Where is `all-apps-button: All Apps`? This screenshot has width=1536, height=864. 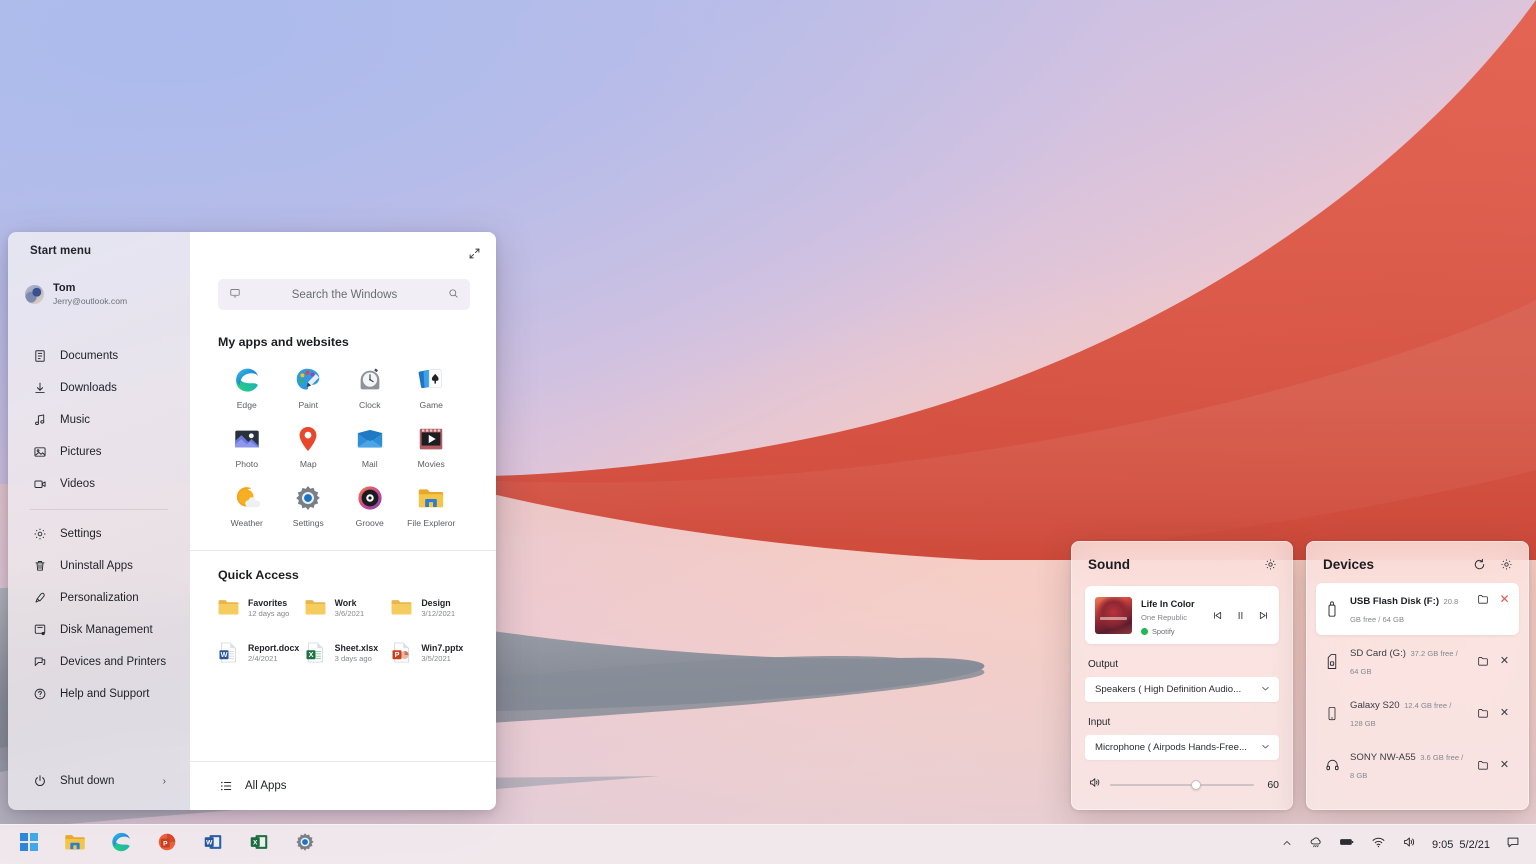
all-apps-button: All Apps is located at coordinates (343, 786).